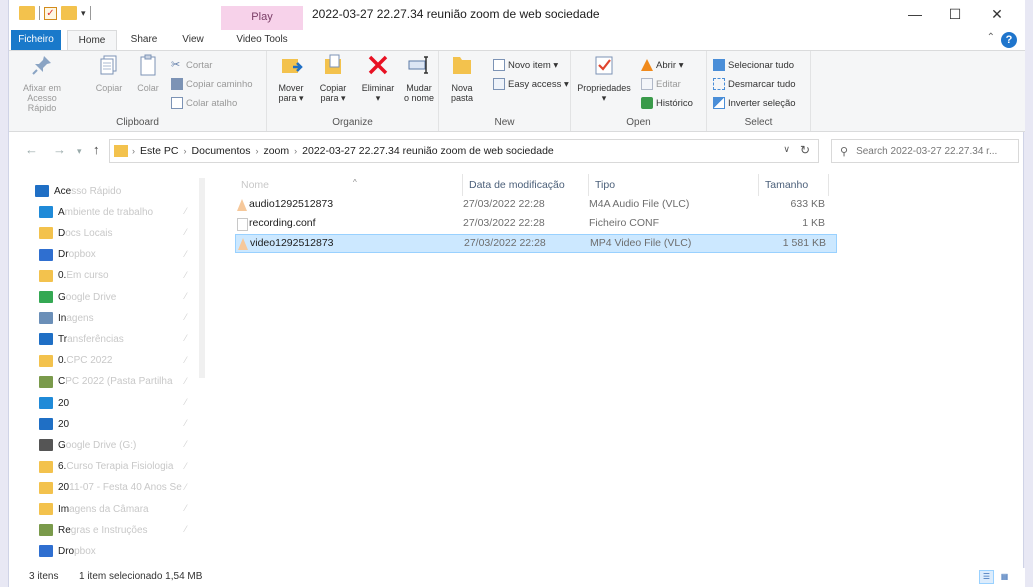 This screenshot has width=1033, height=587. I want to click on column-header-type: Tipo, so click(674, 185).